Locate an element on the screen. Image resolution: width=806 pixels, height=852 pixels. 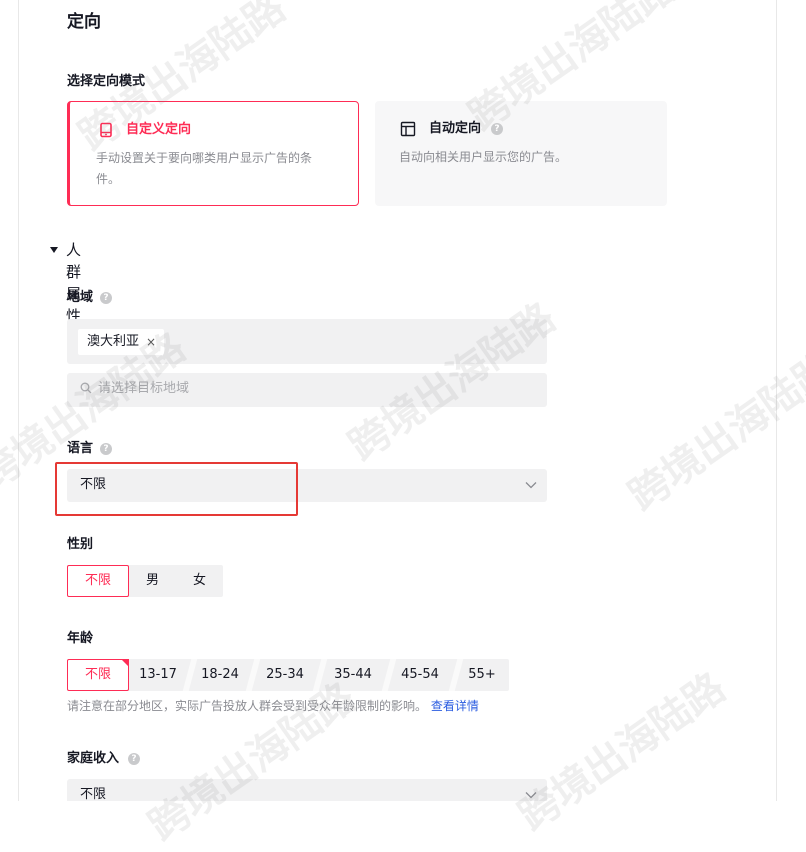
age-note: 请注意在部分地区，实际广告投放人群会受到受众年龄限制的影响。 查看详情 is located at coordinates (273, 706).